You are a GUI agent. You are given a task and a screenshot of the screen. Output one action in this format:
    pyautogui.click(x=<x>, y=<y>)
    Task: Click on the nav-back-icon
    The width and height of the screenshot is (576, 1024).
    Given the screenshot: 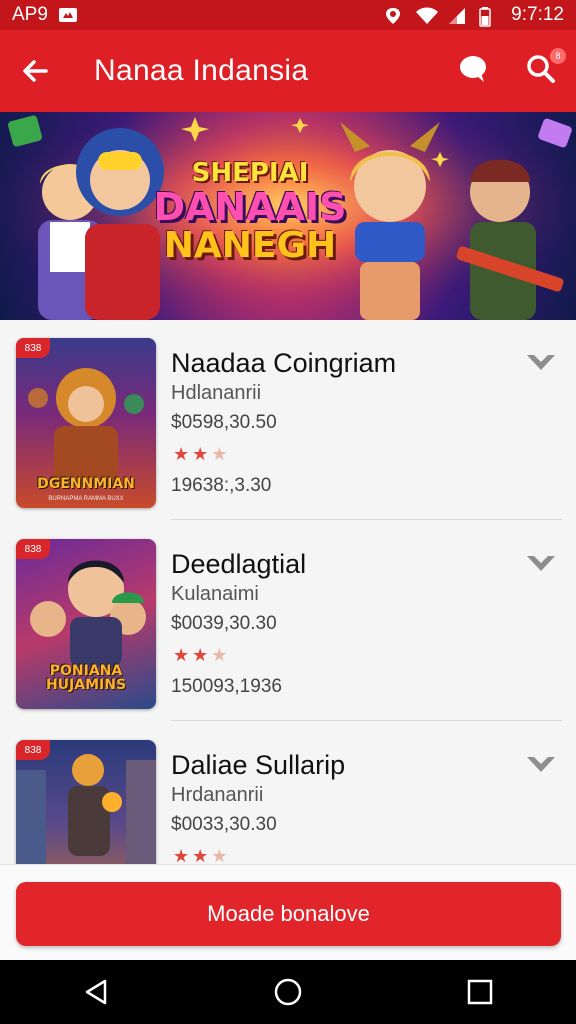 What is the action you would take?
    pyautogui.click(x=96, y=992)
    